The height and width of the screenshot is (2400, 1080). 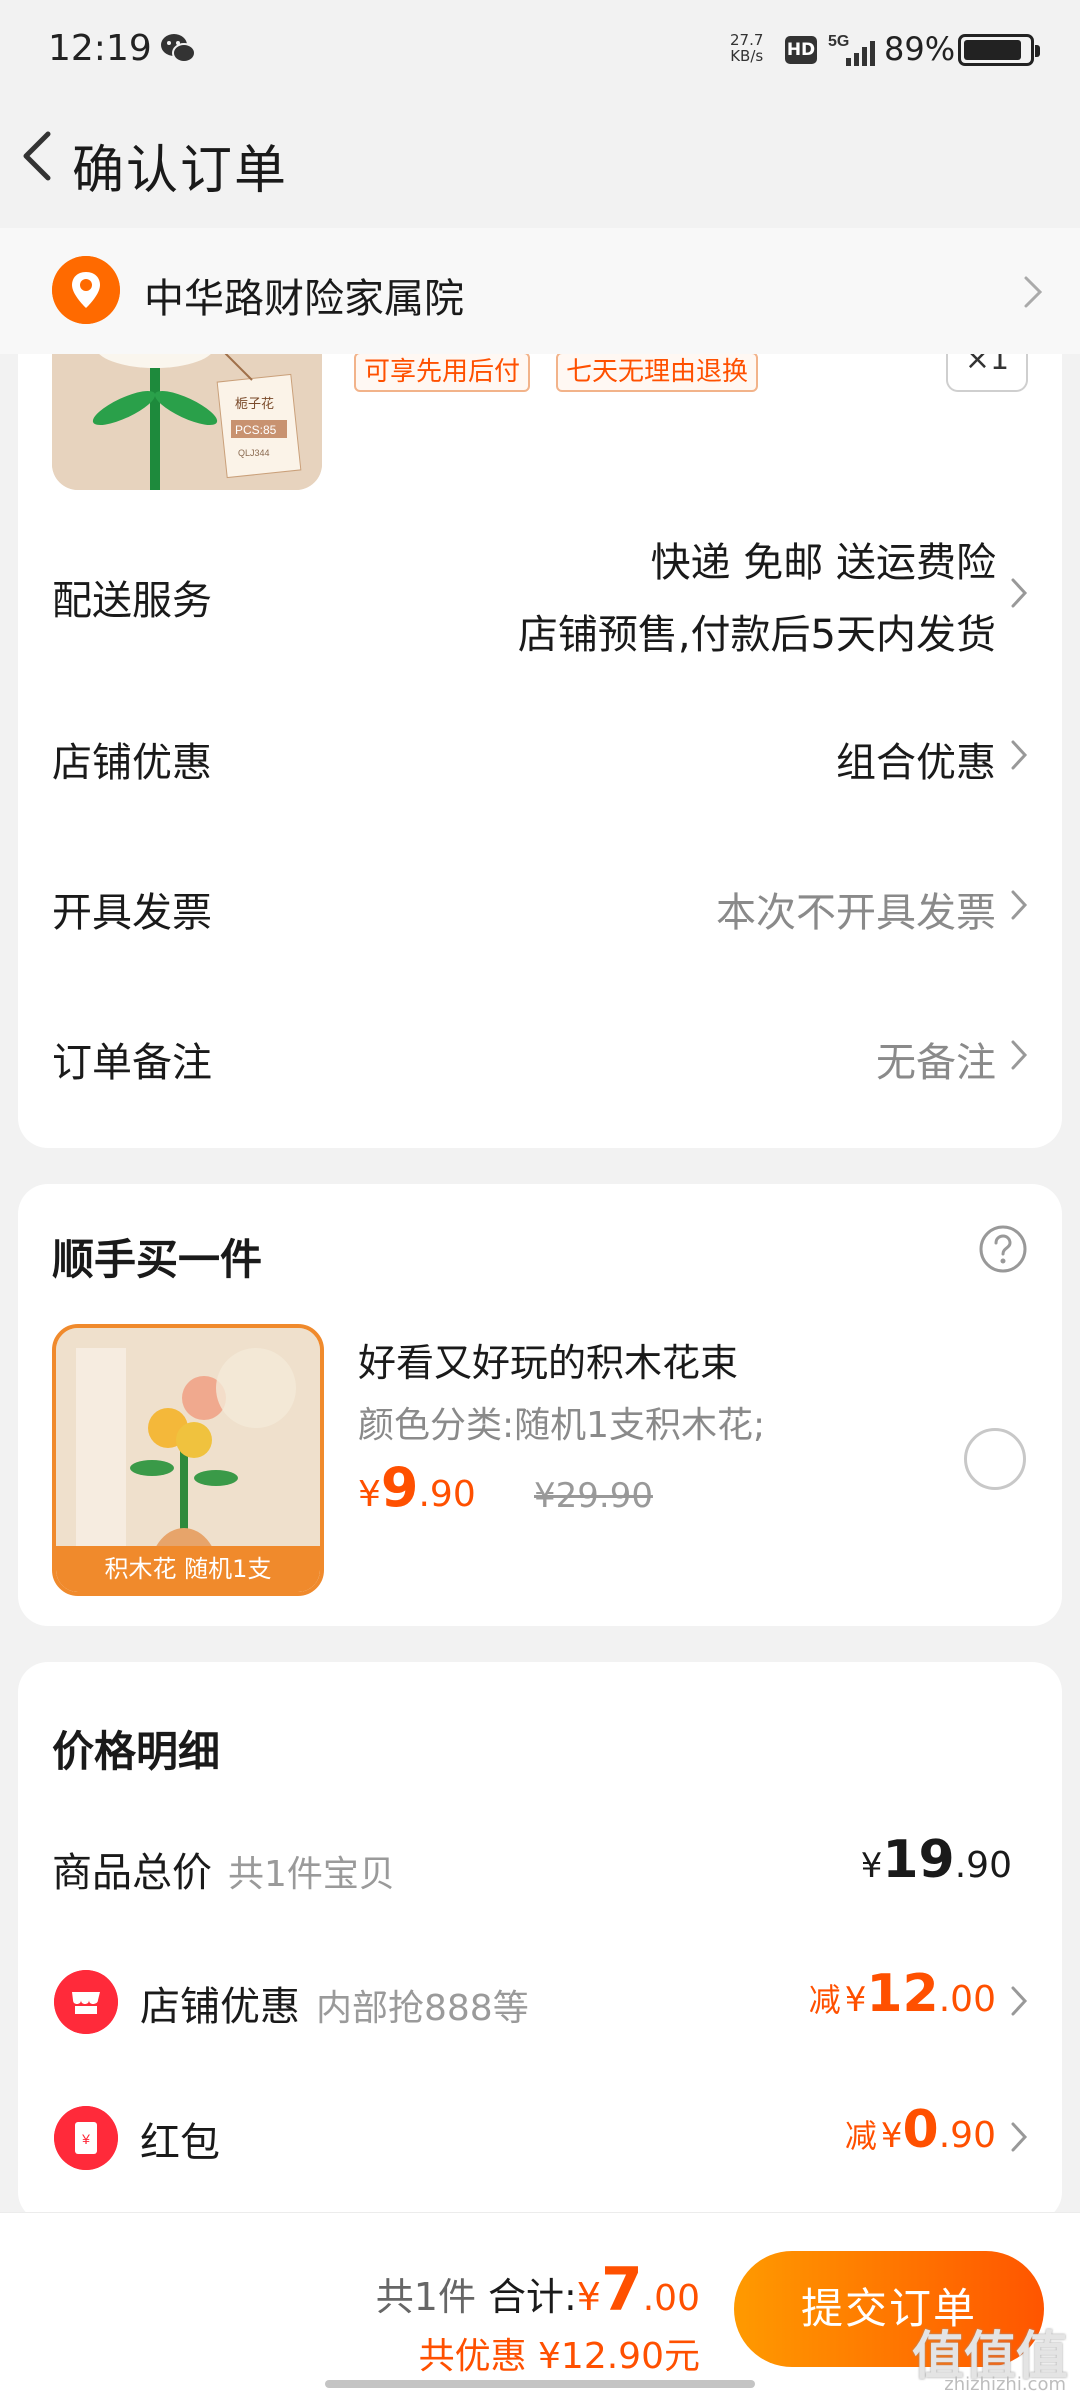 I want to click on red-packet-label: 红包, so click(x=180, y=2143).